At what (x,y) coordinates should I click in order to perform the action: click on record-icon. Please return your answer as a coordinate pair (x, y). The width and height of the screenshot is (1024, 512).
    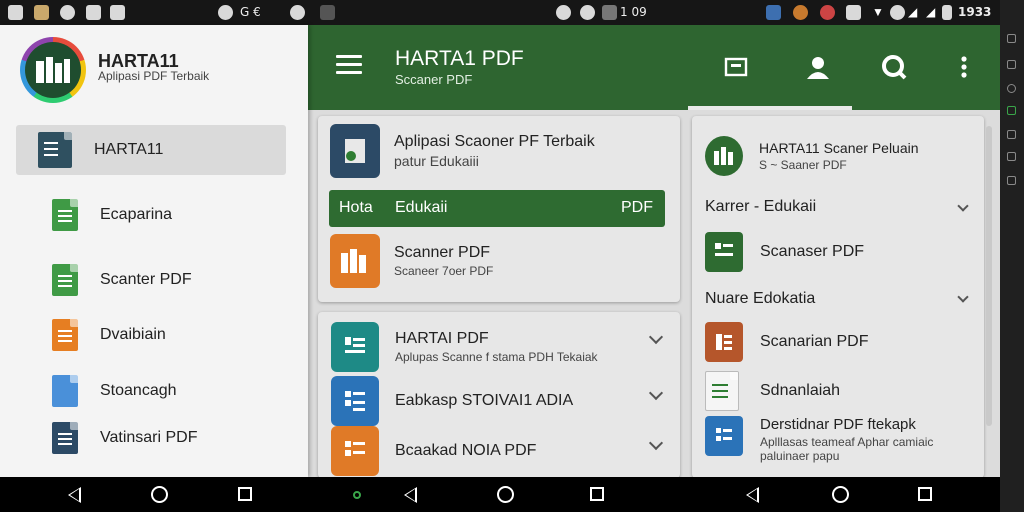
    Looking at the image, I should click on (587, 12).